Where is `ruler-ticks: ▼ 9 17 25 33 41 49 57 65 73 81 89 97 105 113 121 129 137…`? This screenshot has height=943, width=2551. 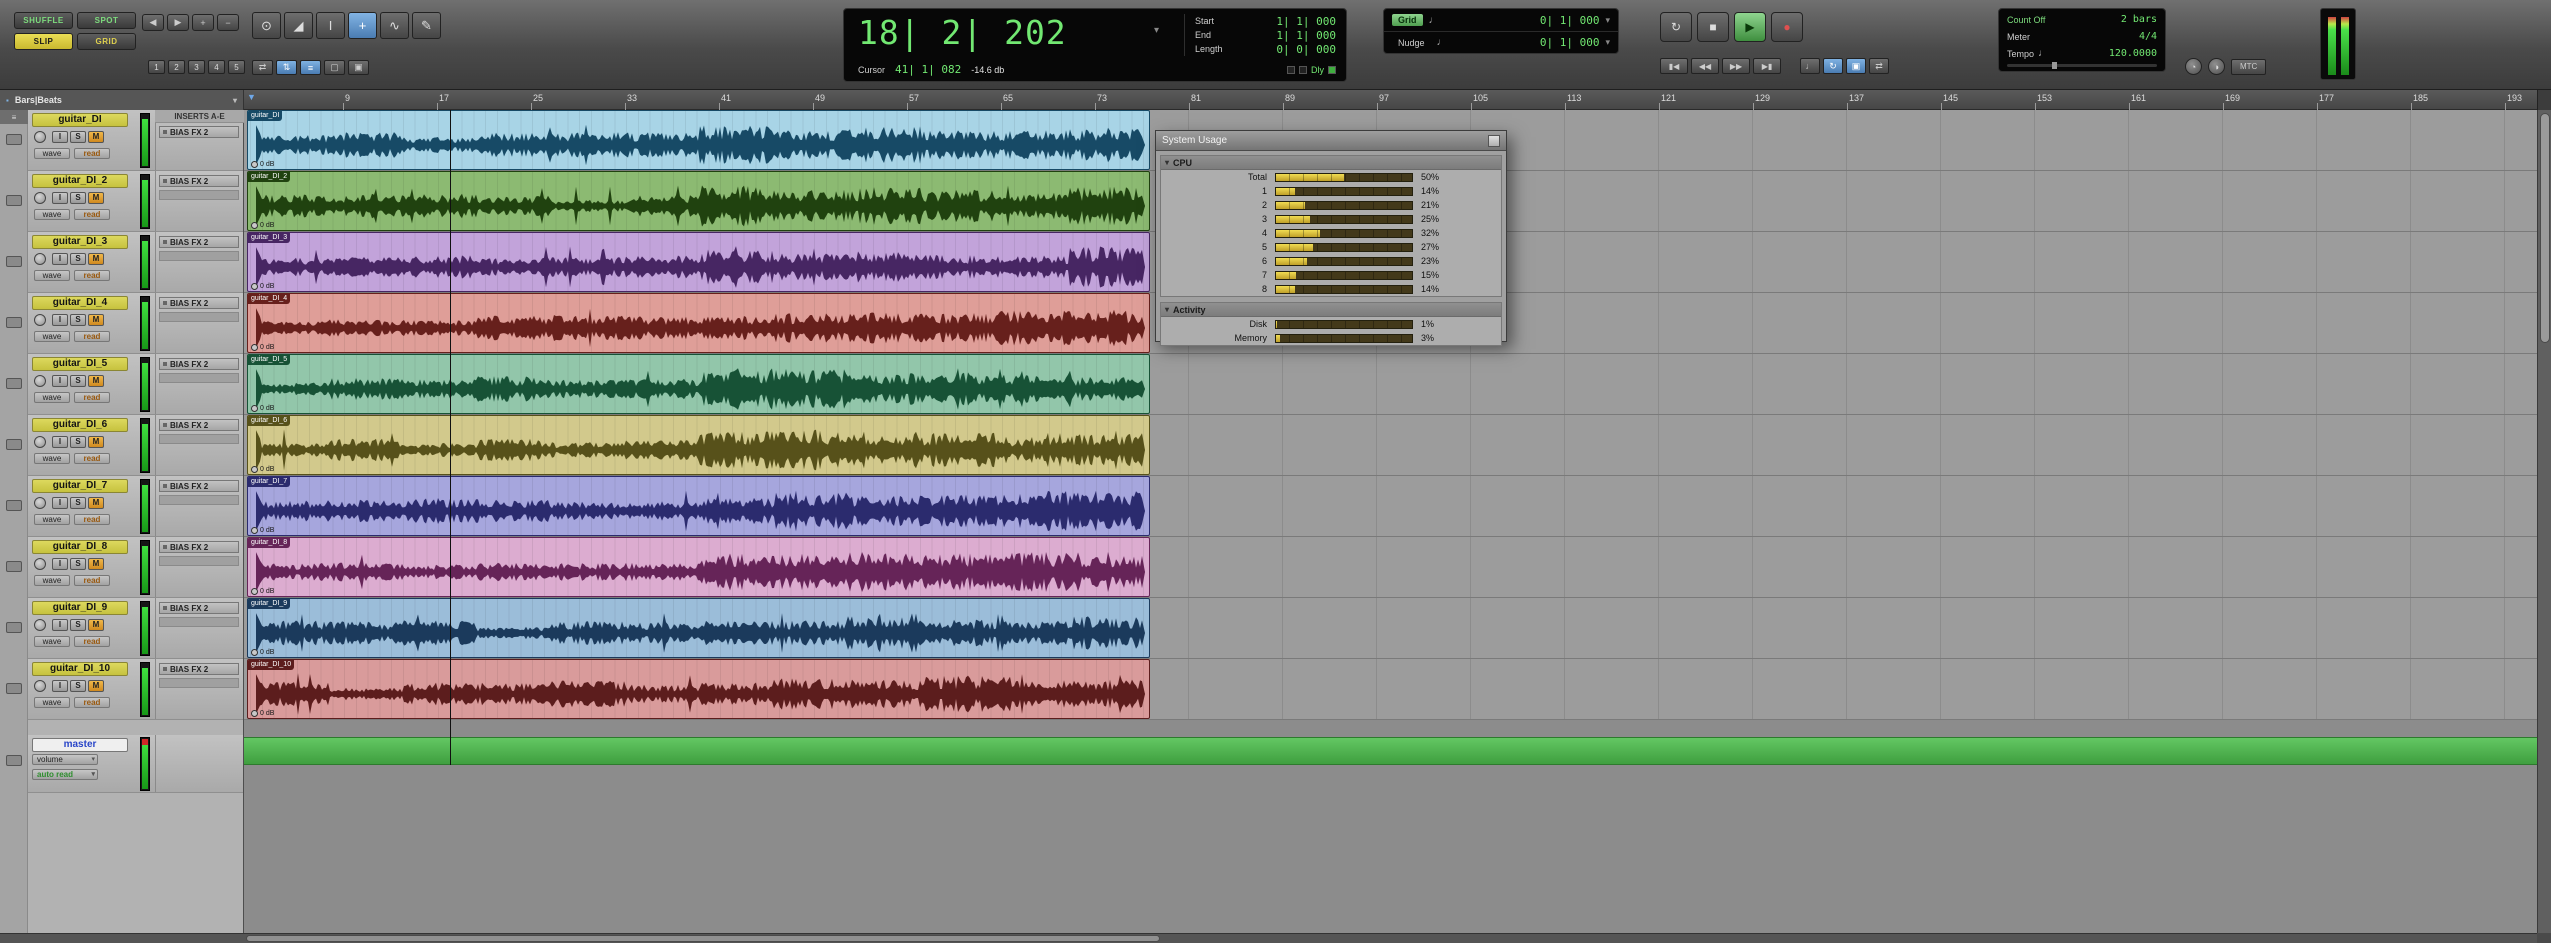
ruler-ticks: ▼ 9 17 25 33 41 49 57 65 73 81 89 97 105 113 121 129 137… is located at coordinates (1390, 100).